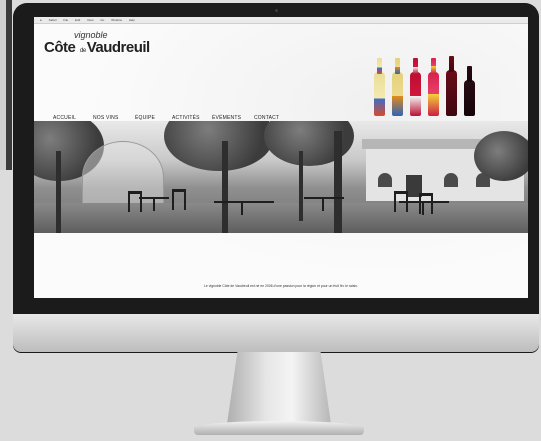 This screenshot has width=541, height=441. Describe the element at coordinates (83, 51) in the screenshot. I see `logo-de: de` at that location.